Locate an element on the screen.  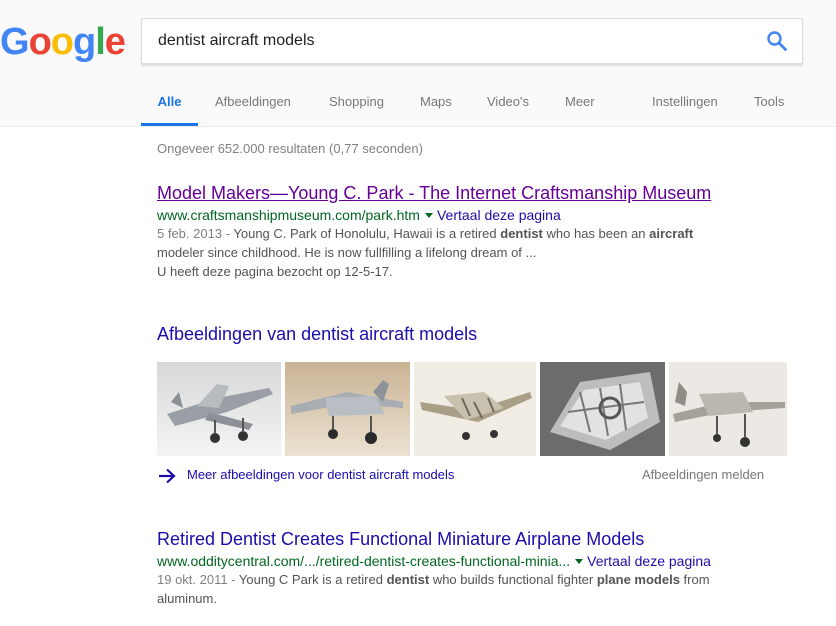
snippet-bold: plane models is located at coordinates (638, 579).